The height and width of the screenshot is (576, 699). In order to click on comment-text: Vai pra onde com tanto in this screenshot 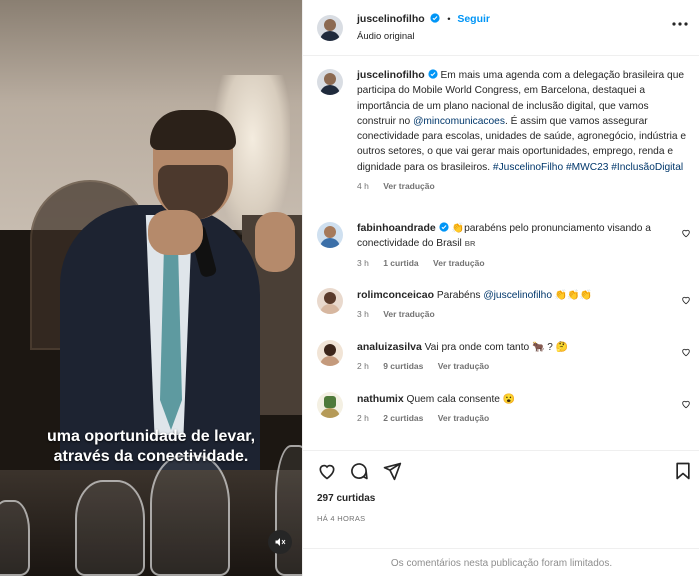, I will do `click(478, 347)`.